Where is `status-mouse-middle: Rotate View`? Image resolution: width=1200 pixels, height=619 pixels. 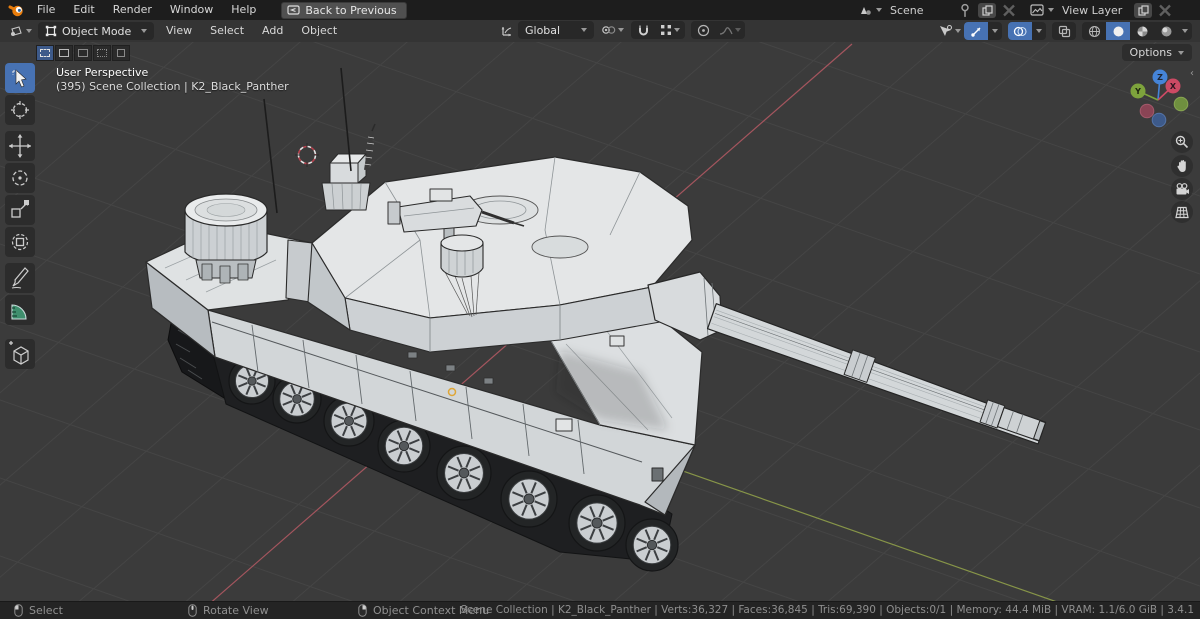
status-mouse-middle: Rotate View is located at coordinates (228, 610).